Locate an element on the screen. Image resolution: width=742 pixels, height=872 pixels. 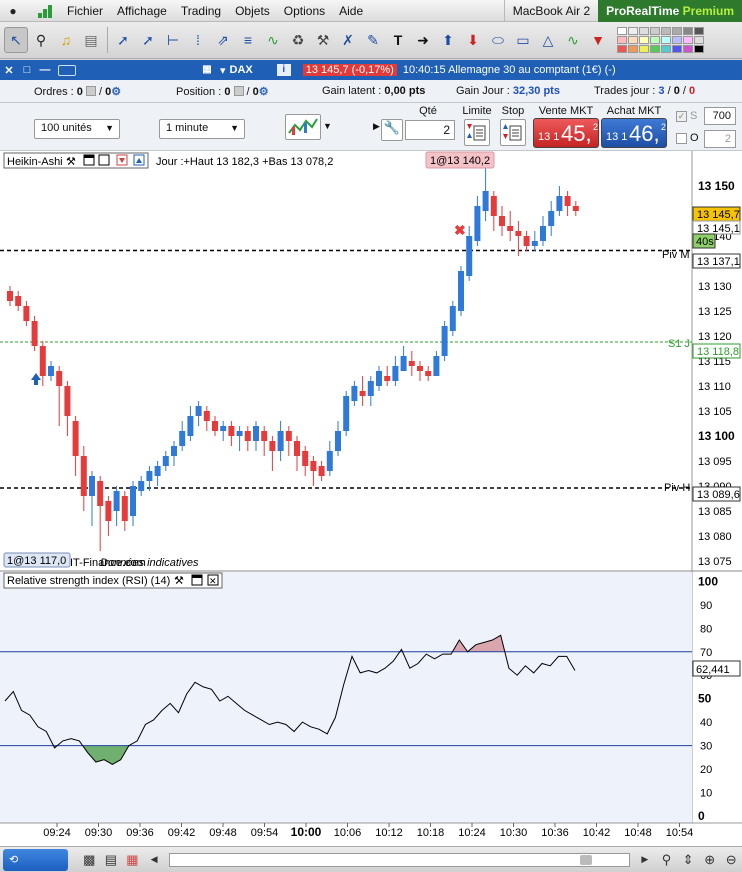
alert-bell-icon: ♫ is located at coordinates (66, 40).